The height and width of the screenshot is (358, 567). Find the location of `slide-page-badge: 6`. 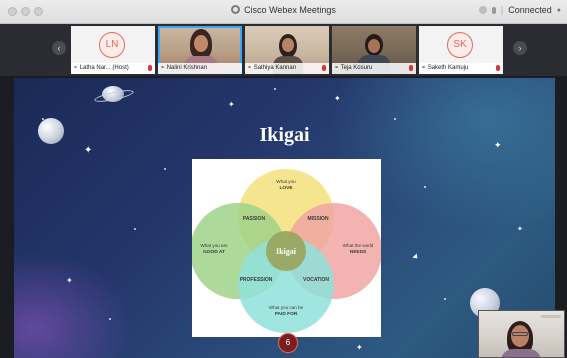

slide-page-badge: 6 is located at coordinates (288, 343).